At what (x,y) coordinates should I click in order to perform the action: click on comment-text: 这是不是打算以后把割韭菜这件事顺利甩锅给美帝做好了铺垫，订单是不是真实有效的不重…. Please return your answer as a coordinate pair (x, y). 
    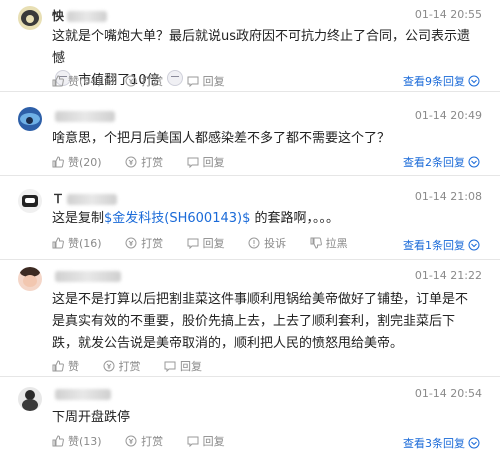
    Looking at the image, I should click on (260, 321).